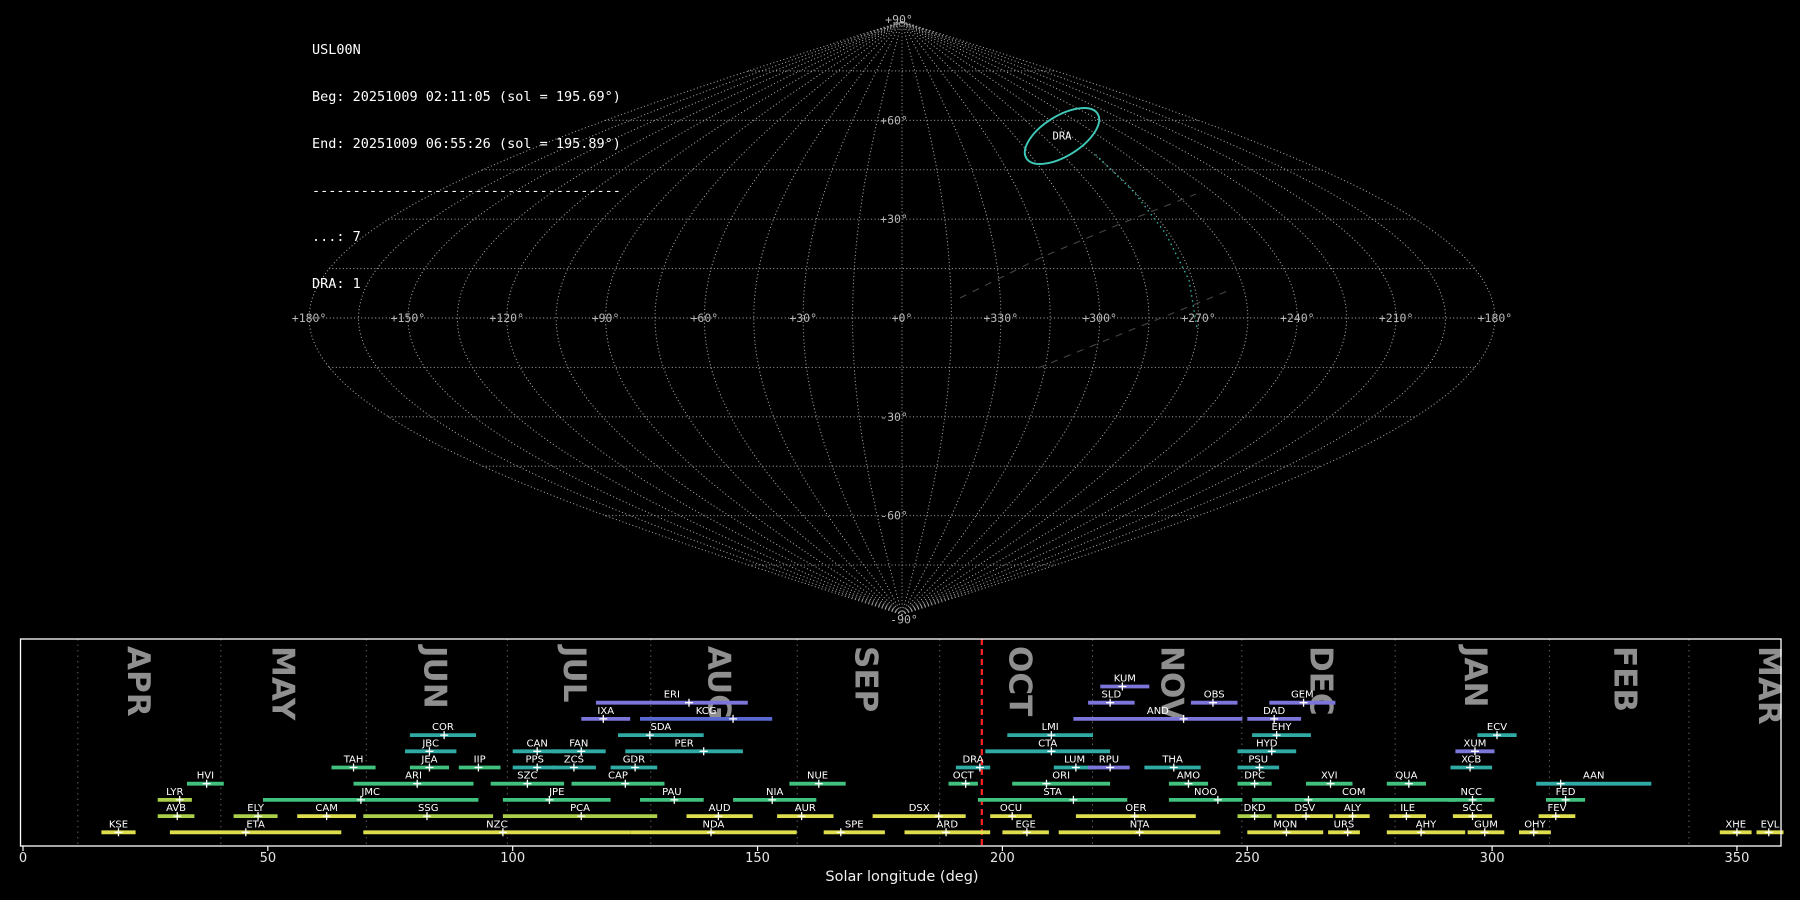  Describe the element at coordinates (948, 824) in the screenshot. I see `shower-label-ard: ARD` at that location.